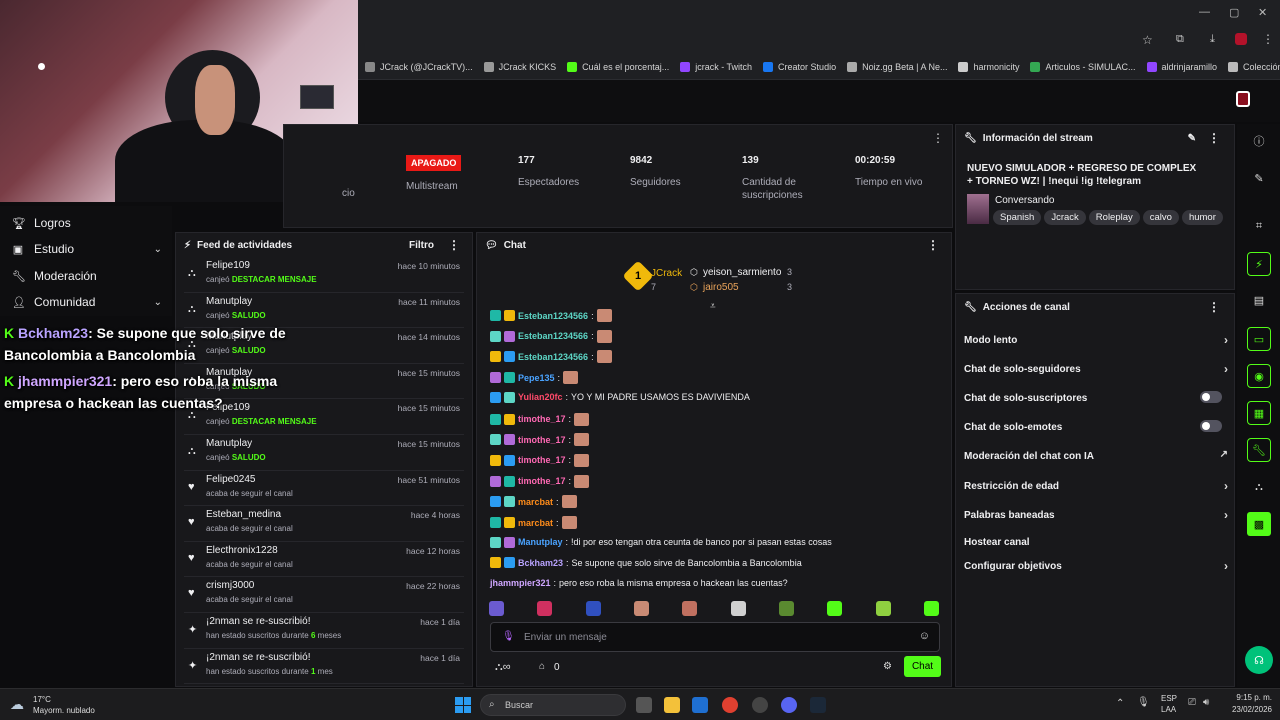 The height and width of the screenshot is (720, 1280). What do you see at coordinates (818, 705) in the screenshot?
I see `steam-icon` at bounding box center [818, 705].